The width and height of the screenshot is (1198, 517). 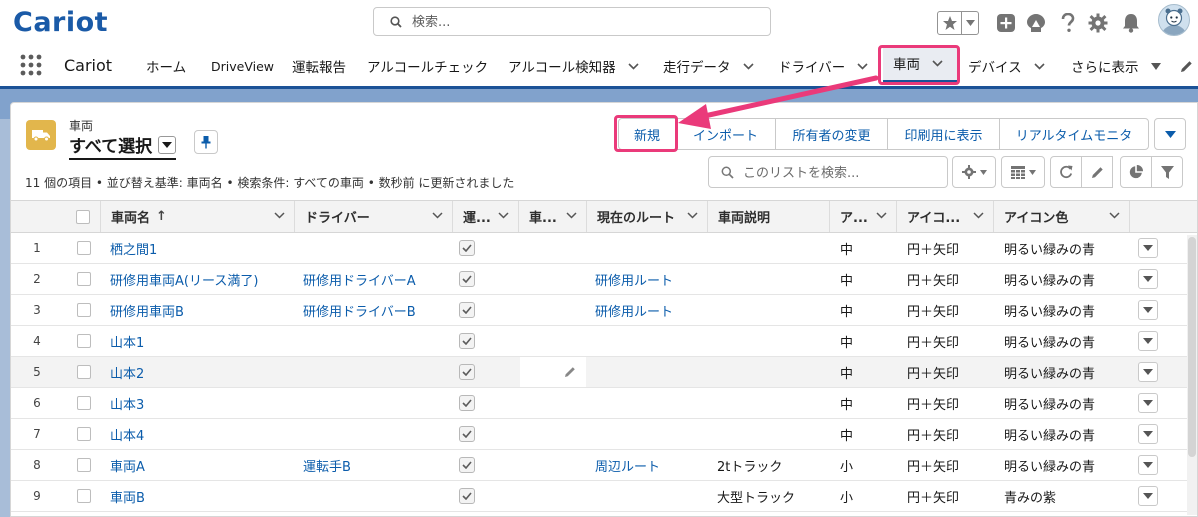 I want to click on pencil-icon, so click(x=570, y=372).